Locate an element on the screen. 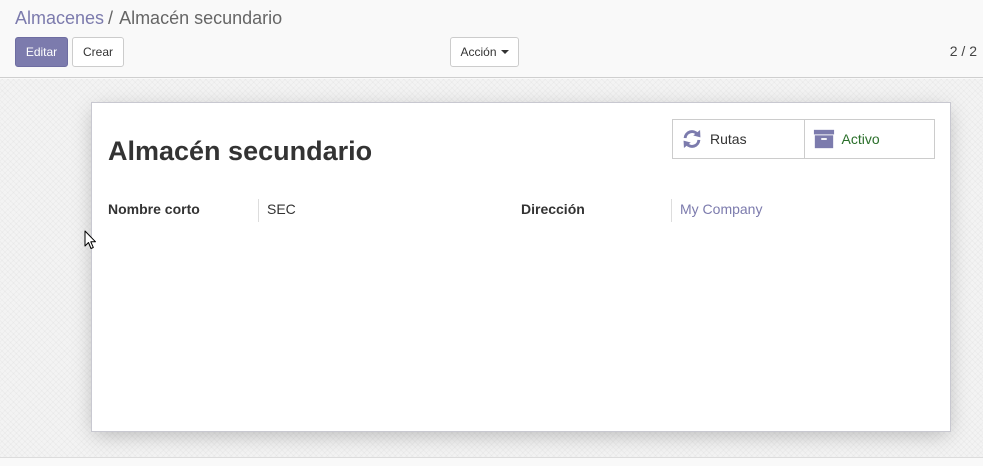 This screenshot has width=983, height=466. action-dropdown-button: Acción is located at coordinates (484, 52).